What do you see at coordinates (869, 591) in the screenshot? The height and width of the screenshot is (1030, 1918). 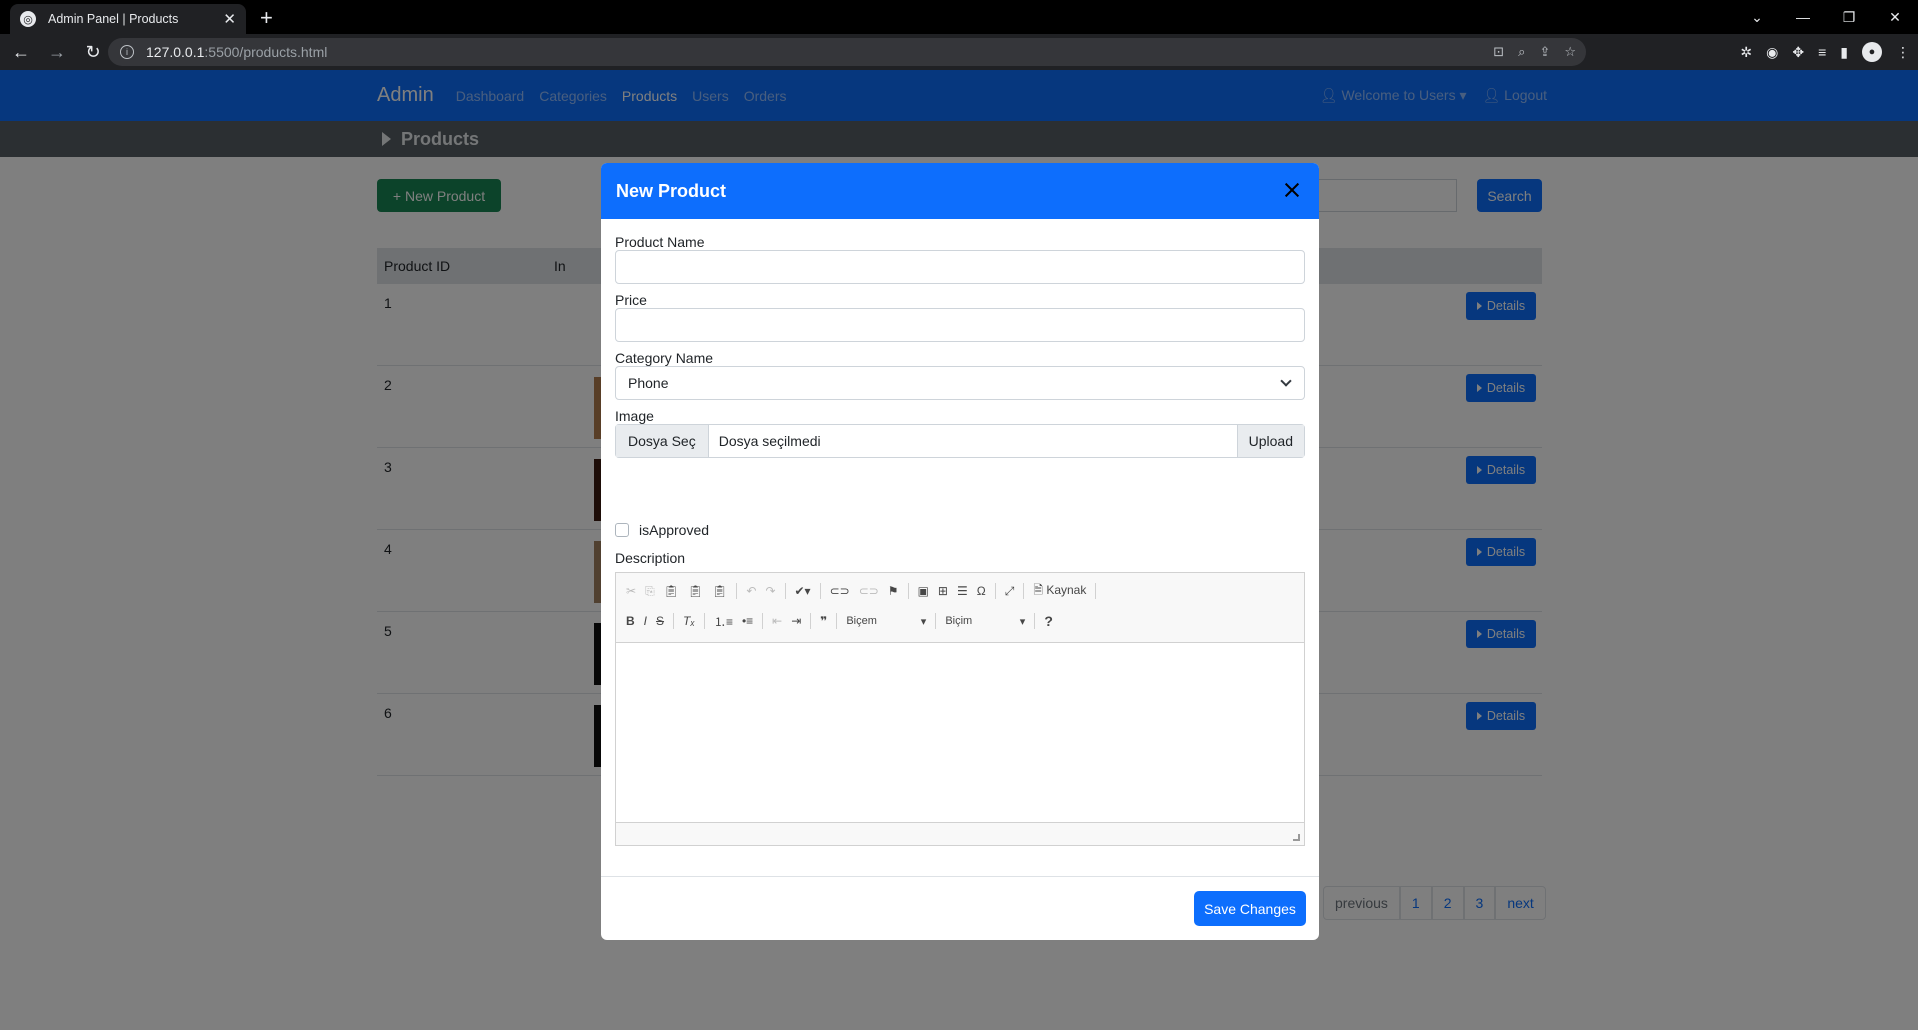 I see `unlink-icon: ⊂⊃` at bounding box center [869, 591].